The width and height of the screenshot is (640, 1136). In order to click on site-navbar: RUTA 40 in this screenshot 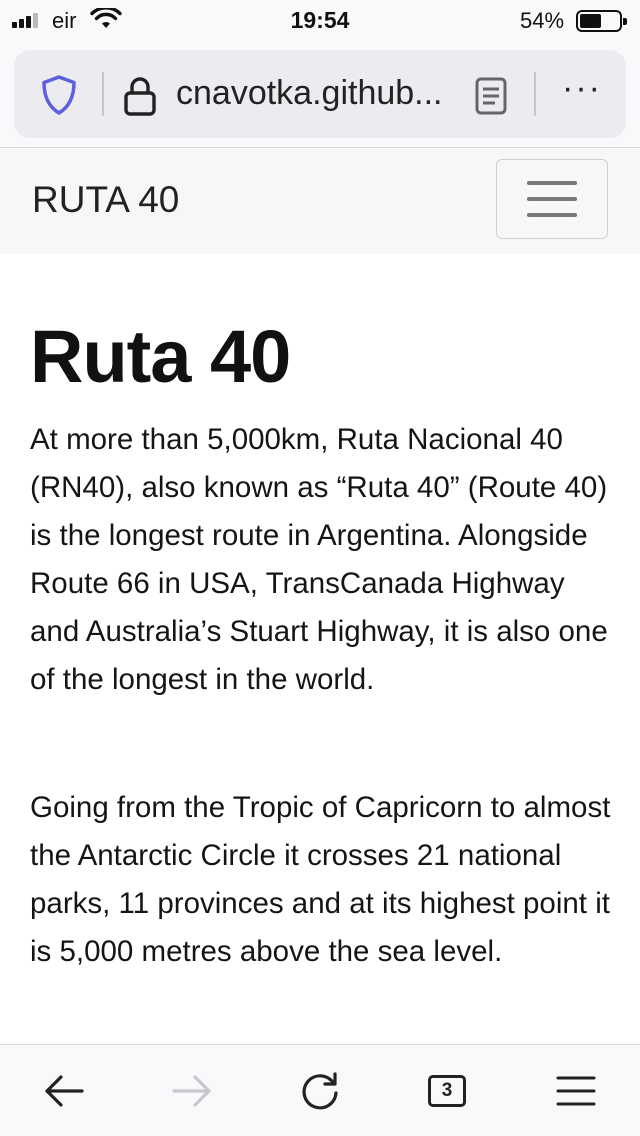, I will do `click(320, 201)`.